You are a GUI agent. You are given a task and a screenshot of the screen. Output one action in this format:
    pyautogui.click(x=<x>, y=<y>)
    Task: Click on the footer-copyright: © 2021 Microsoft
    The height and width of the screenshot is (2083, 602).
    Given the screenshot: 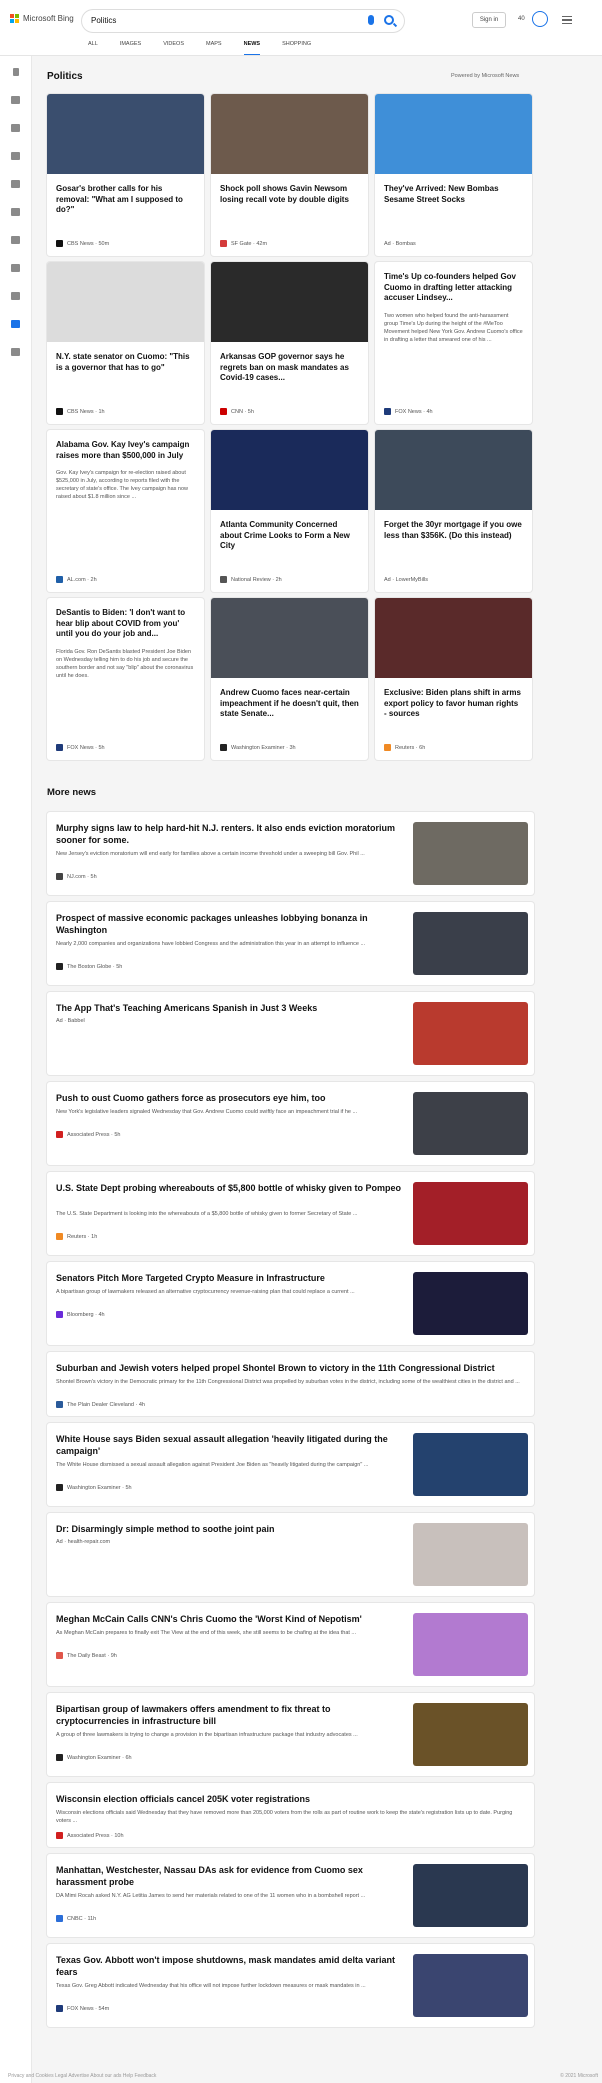 What is the action you would take?
    pyautogui.click(x=579, y=2076)
    